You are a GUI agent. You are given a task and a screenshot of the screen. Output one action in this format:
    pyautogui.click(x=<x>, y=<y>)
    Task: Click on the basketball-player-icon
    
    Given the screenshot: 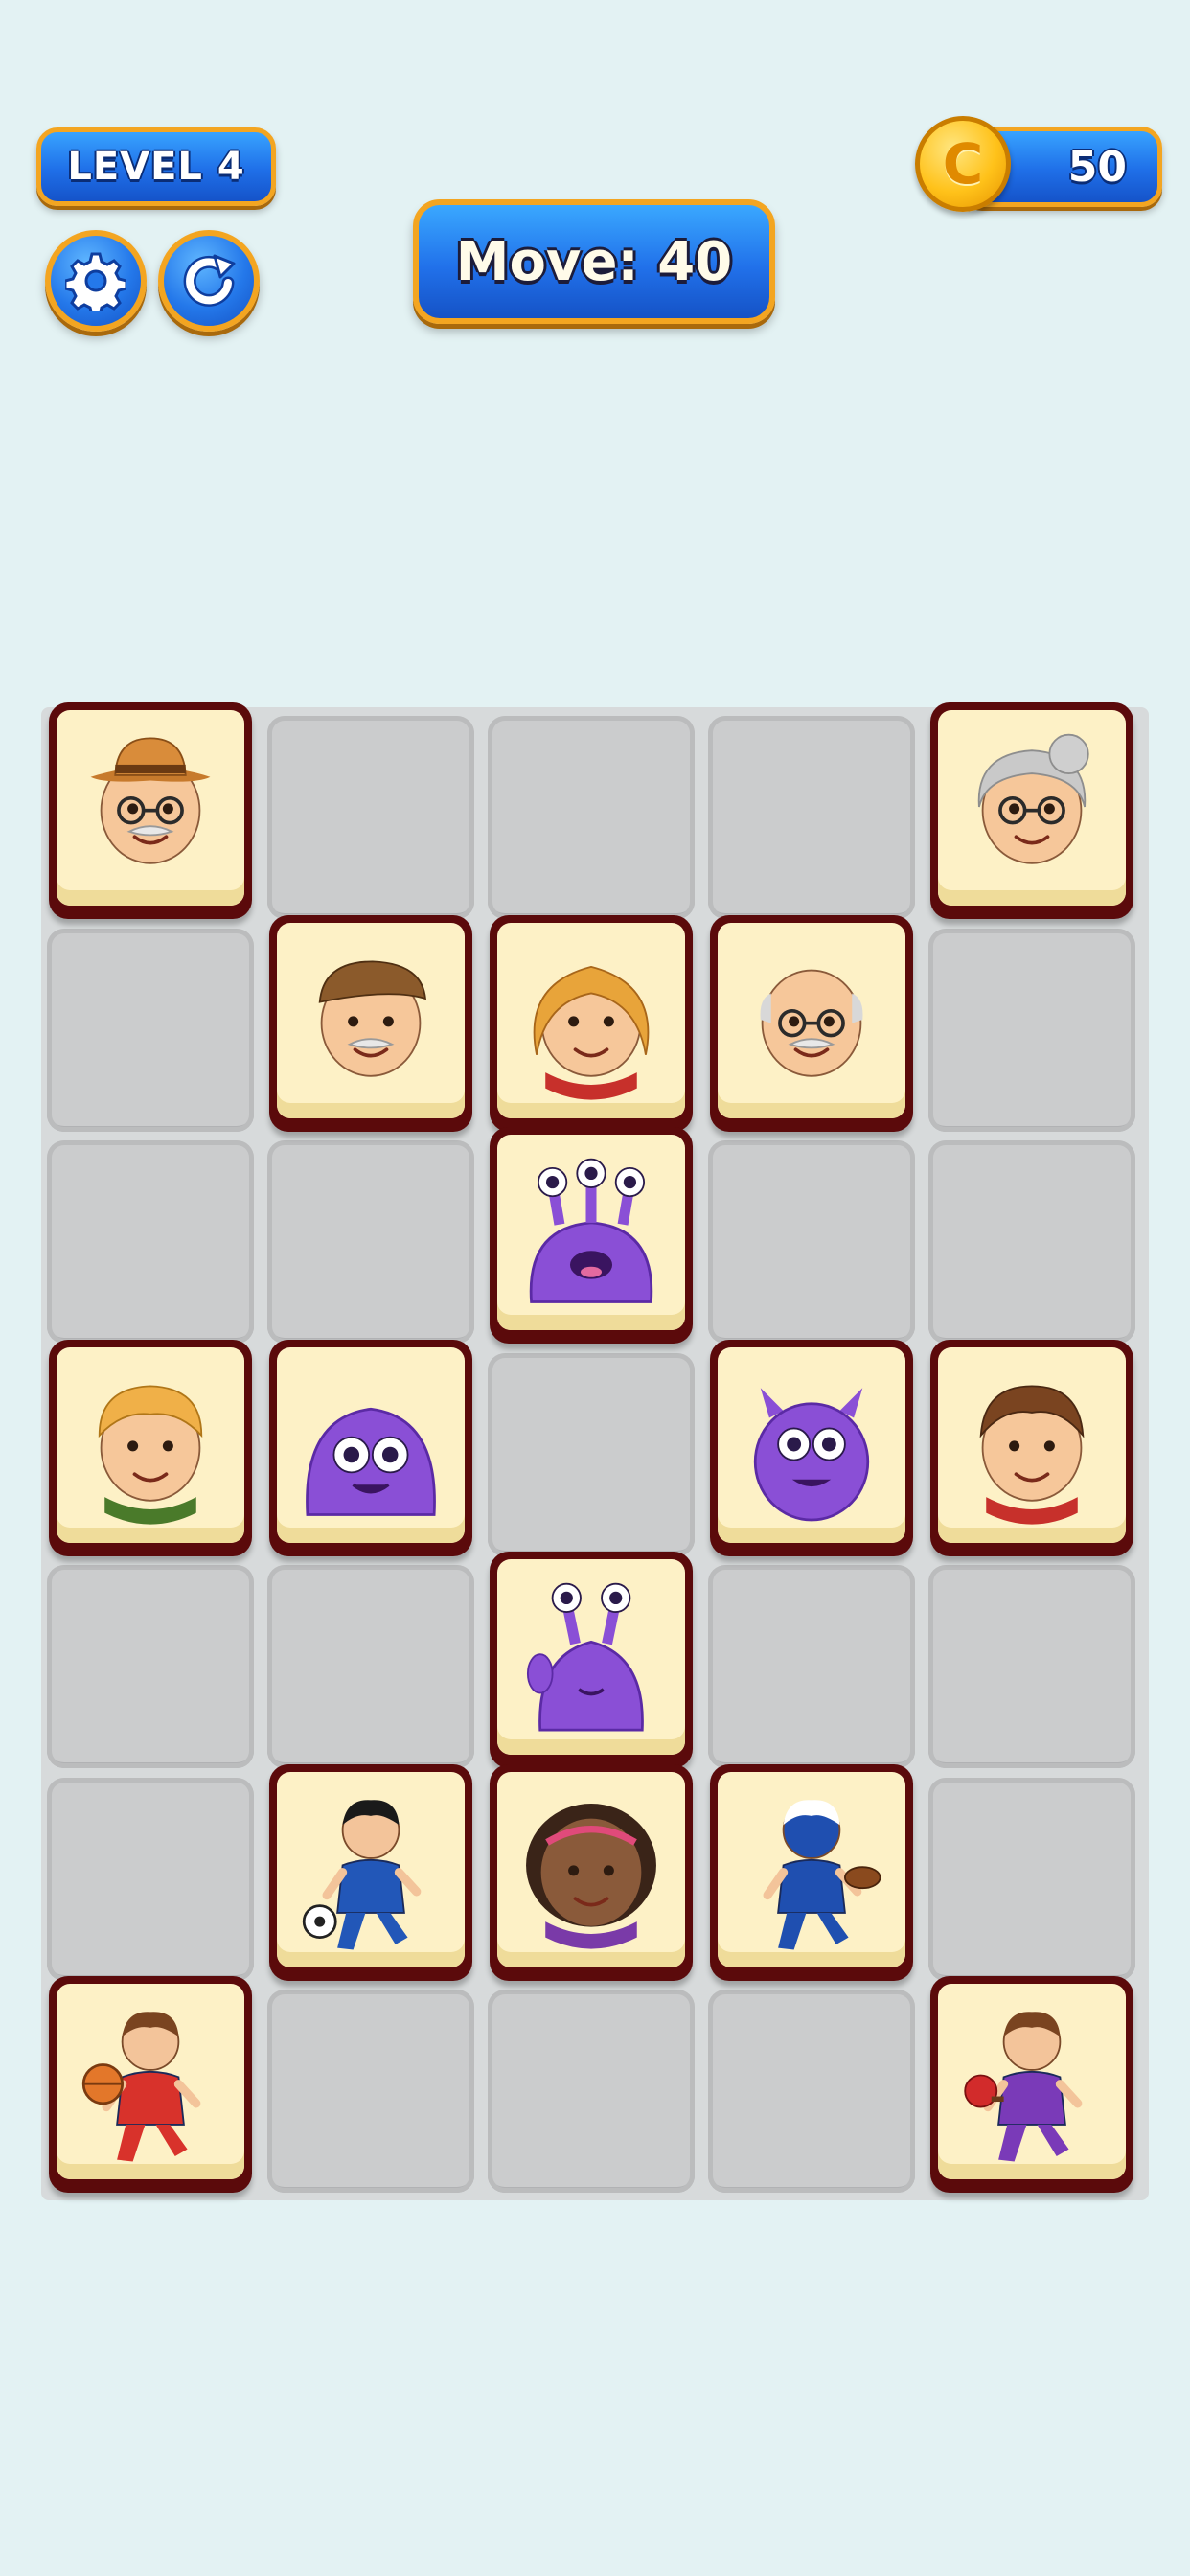 What is the action you would take?
    pyautogui.click(x=141, y=2087)
    